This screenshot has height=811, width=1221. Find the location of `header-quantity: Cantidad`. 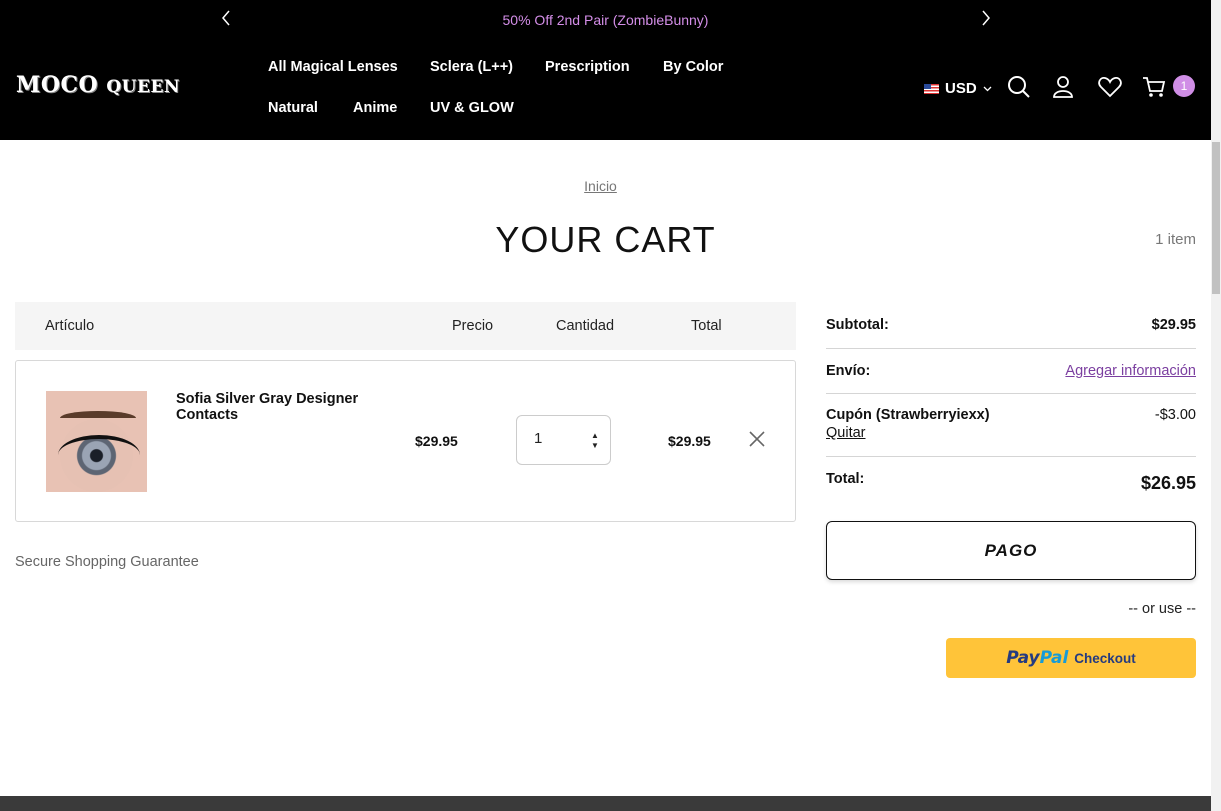

header-quantity: Cantidad is located at coordinates (585, 326).